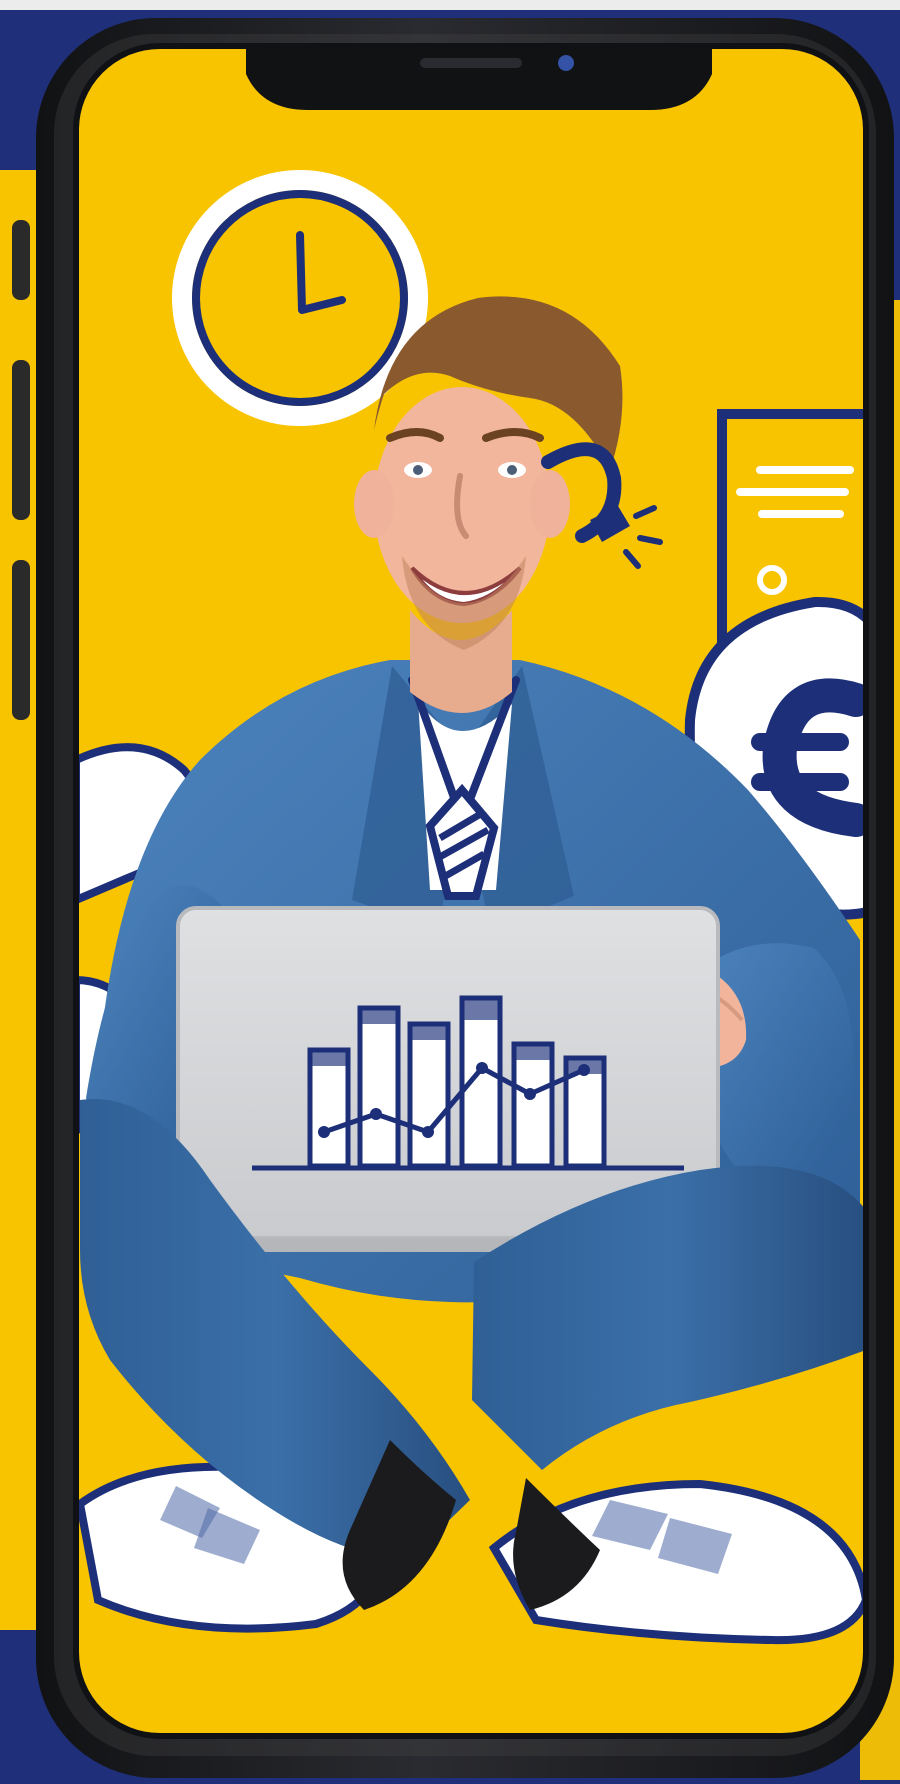 The width and height of the screenshot is (900, 1784). Describe the element at coordinates (479, 77) in the screenshot. I see `phone-notch` at that location.